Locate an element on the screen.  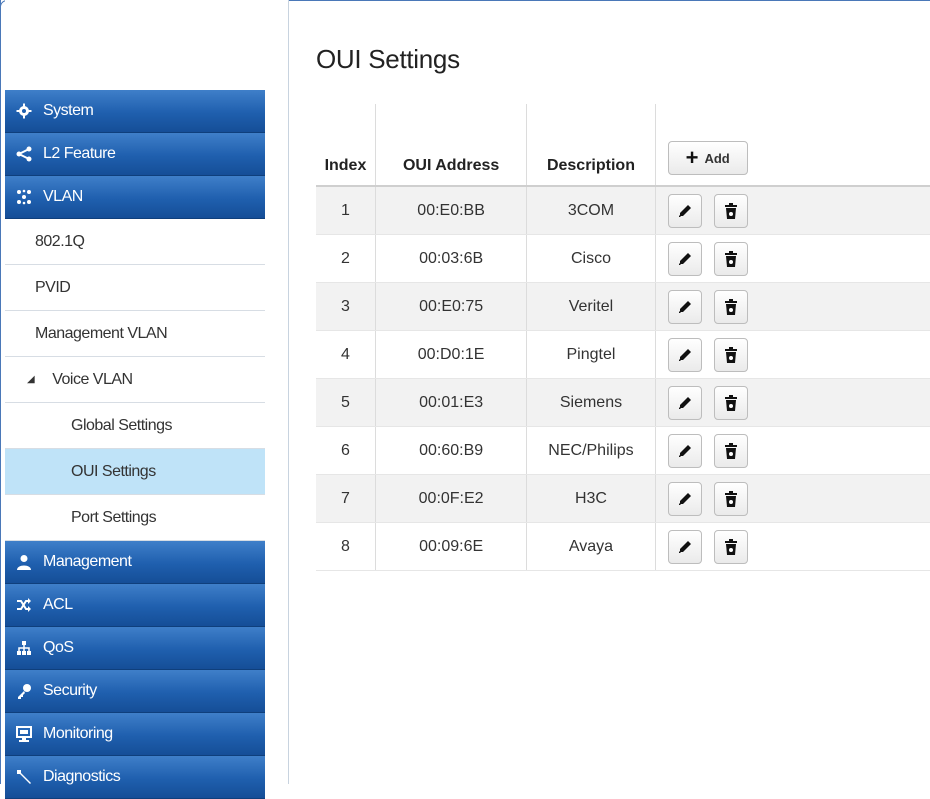
sidebar-item-802-1q: 802.1Q is located at coordinates (135, 242).